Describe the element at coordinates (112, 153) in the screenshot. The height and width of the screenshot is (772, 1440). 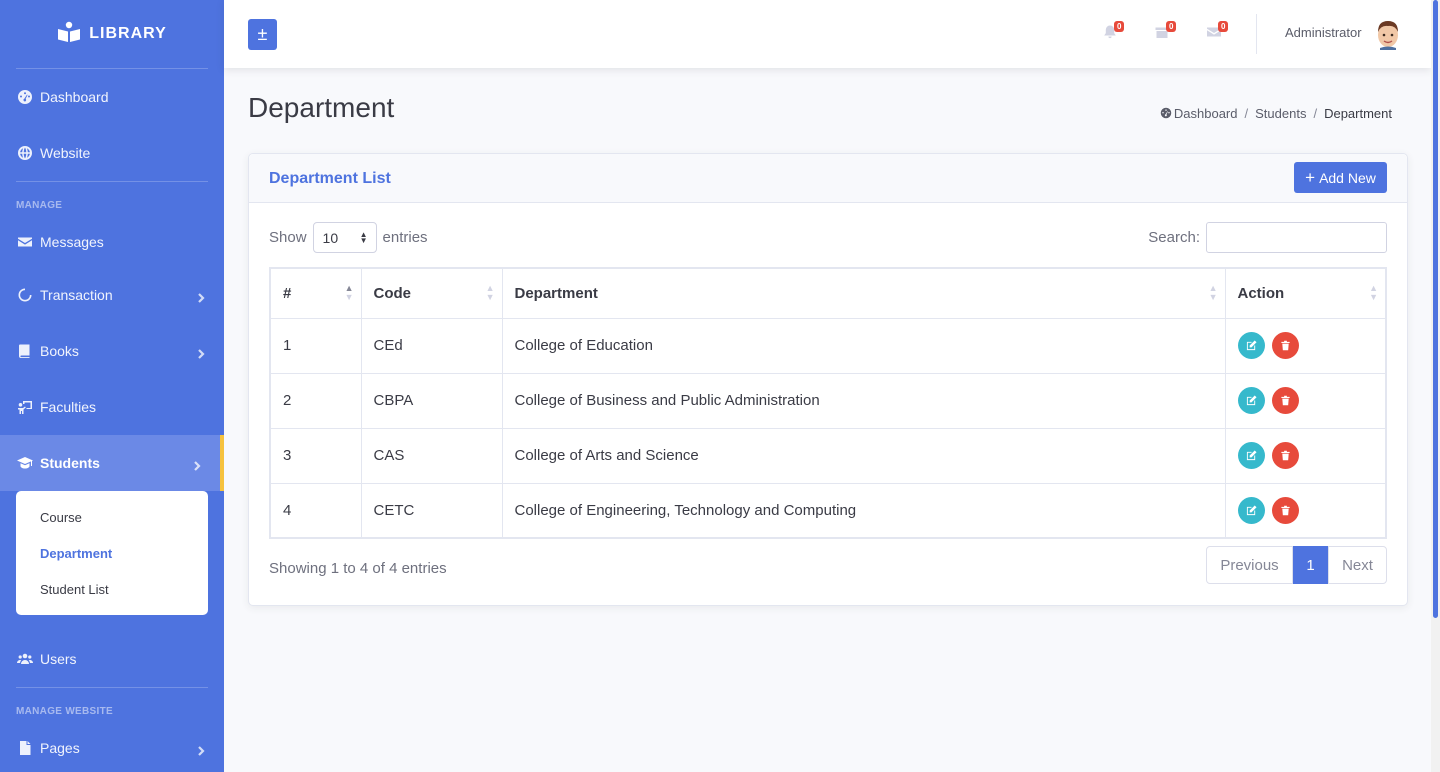
I see `sidebar-item-website: Website` at that location.